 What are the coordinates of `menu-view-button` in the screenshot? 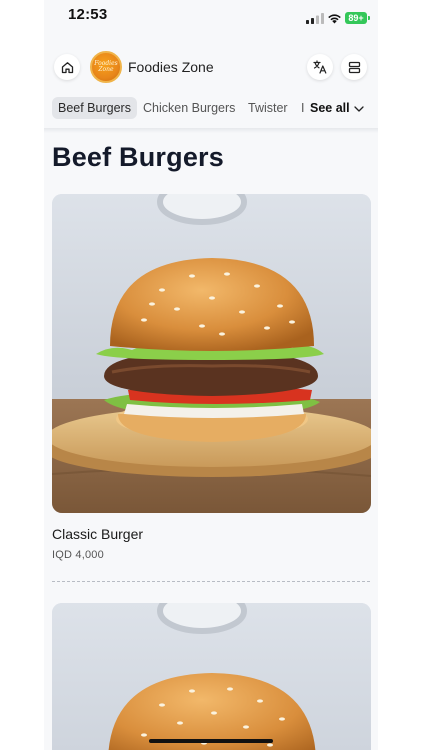 It's located at (354, 67).